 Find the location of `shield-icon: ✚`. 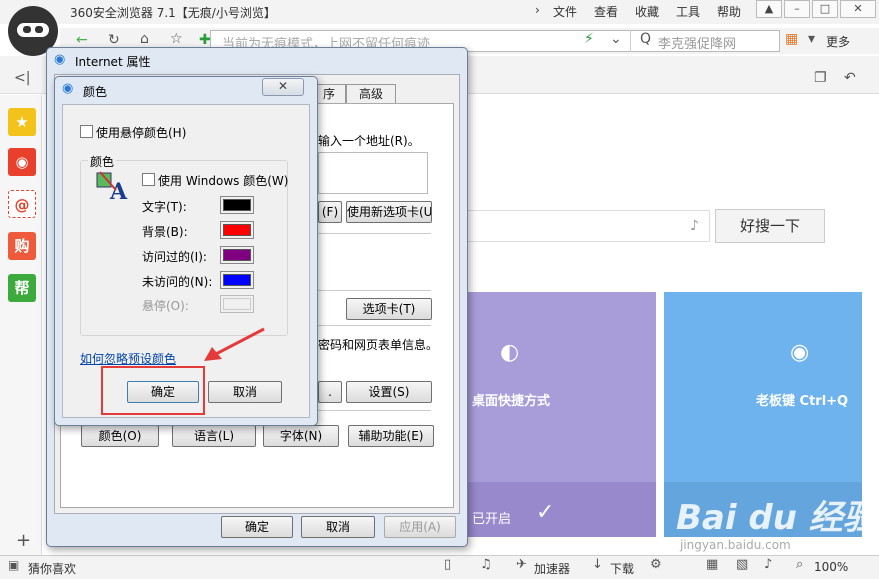

shield-icon: ✚ is located at coordinates (205, 40).